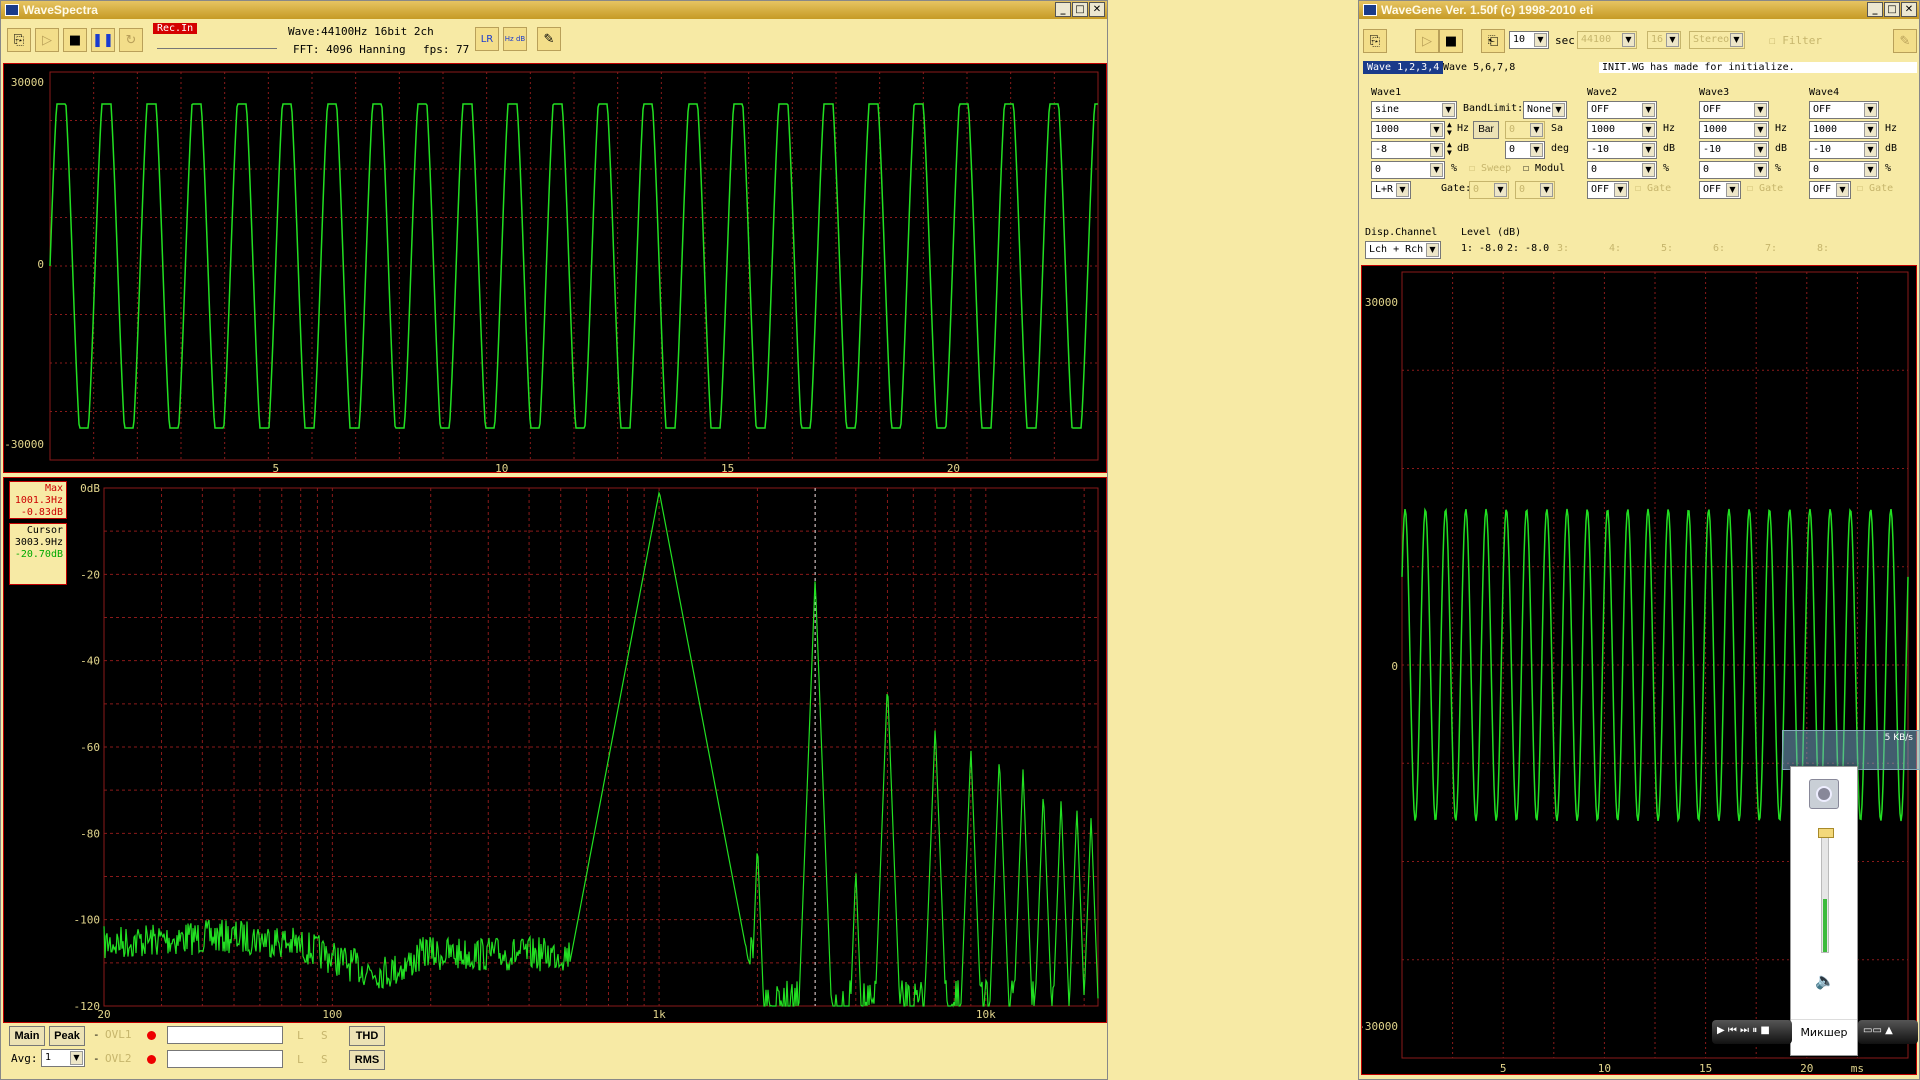 The width and height of the screenshot is (1920, 1080). I want to click on speaker-mute-icon: 🔈, so click(1825, 980).